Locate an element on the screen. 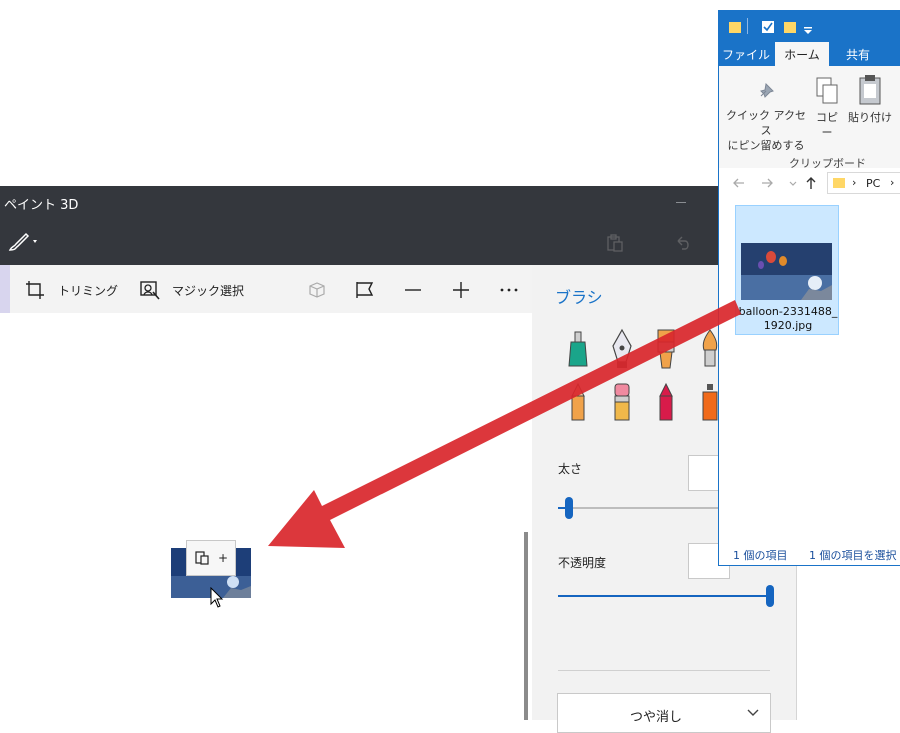 The image size is (900, 733). crayon-icon is located at coordinates (666, 403).